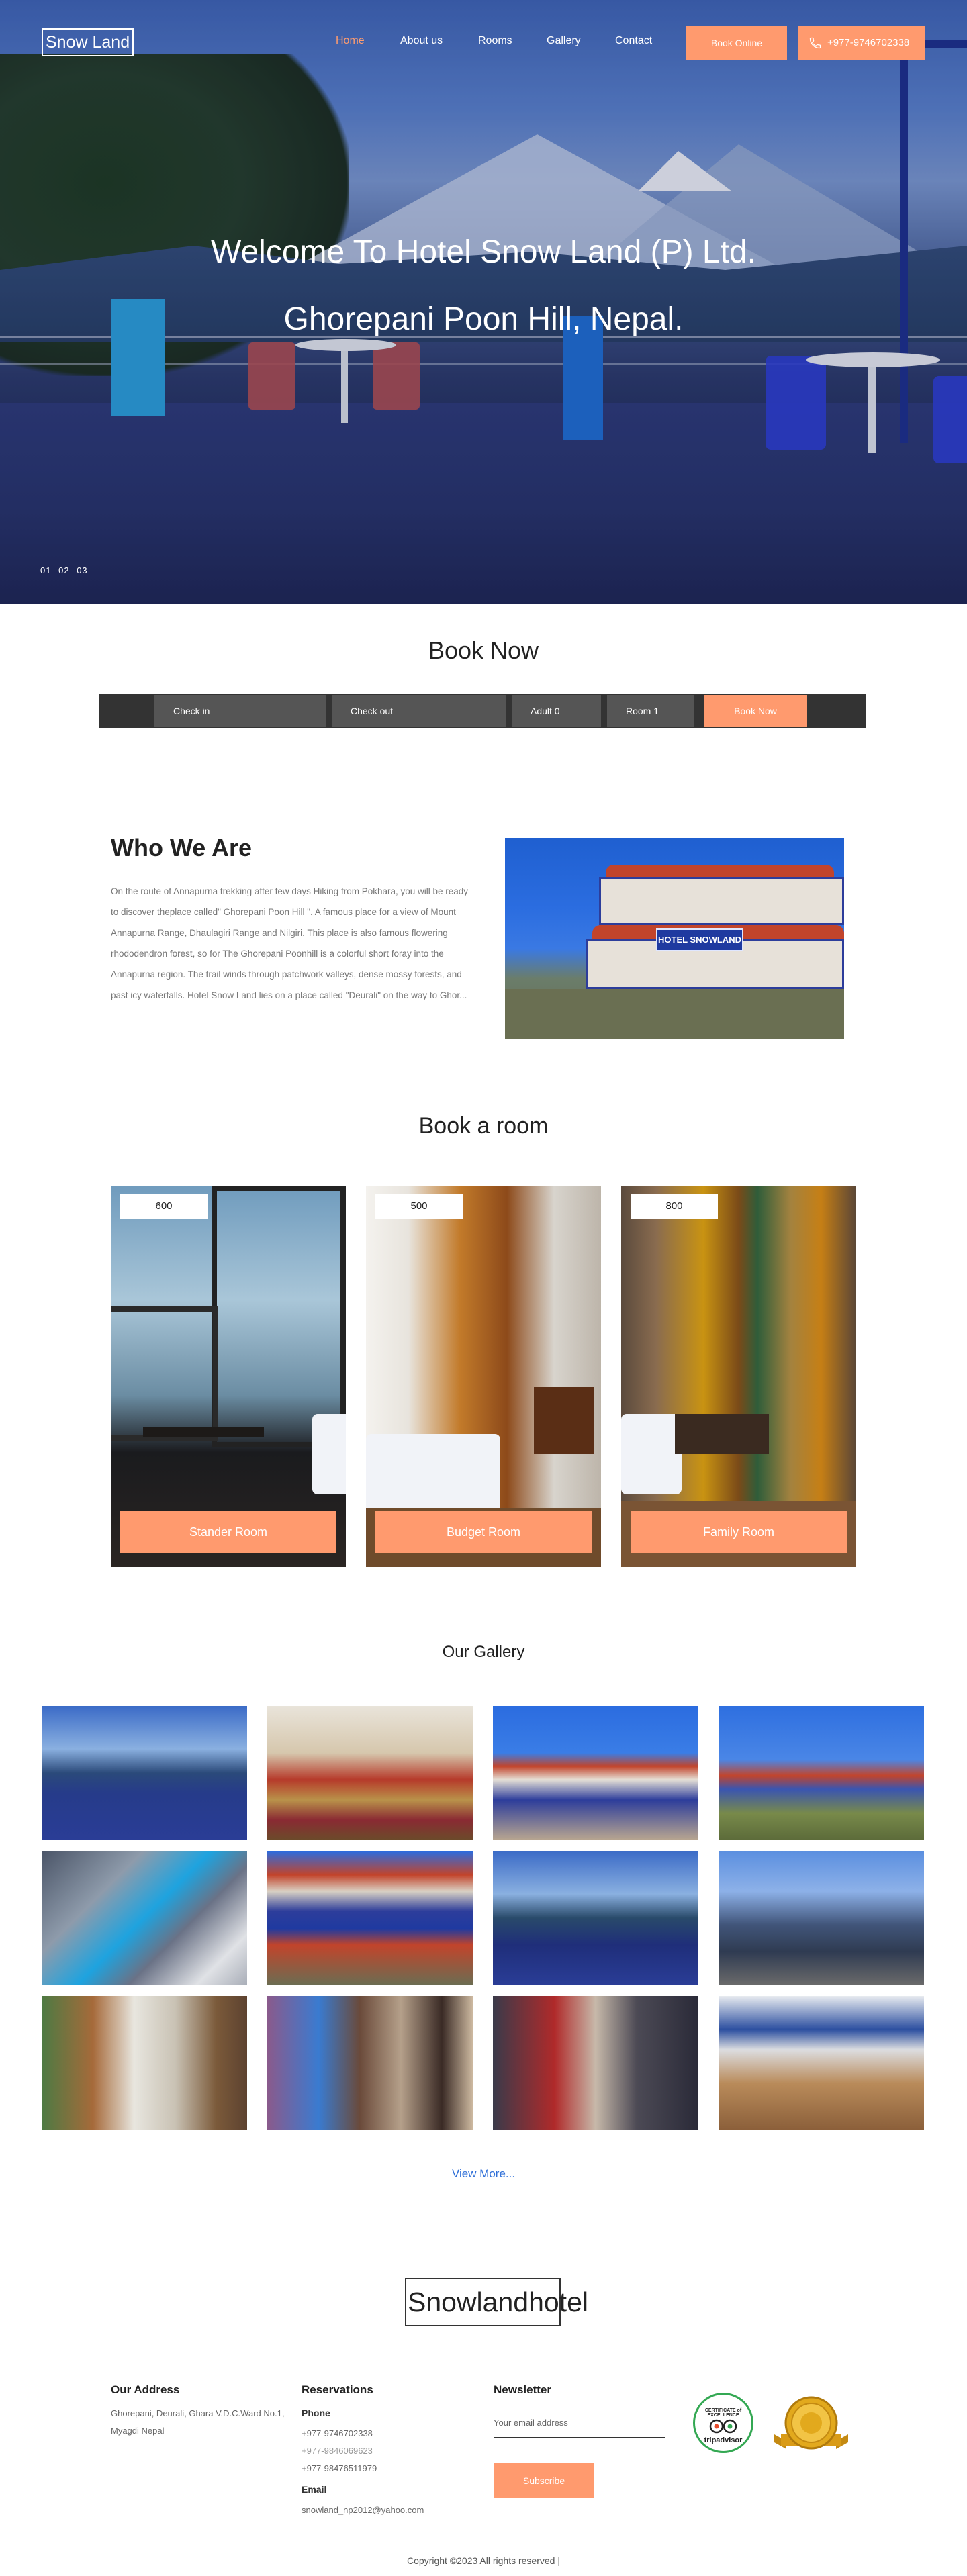 The width and height of the screenshot is (967, 2576). I want to click on stone-wall, so click(674, 1014).